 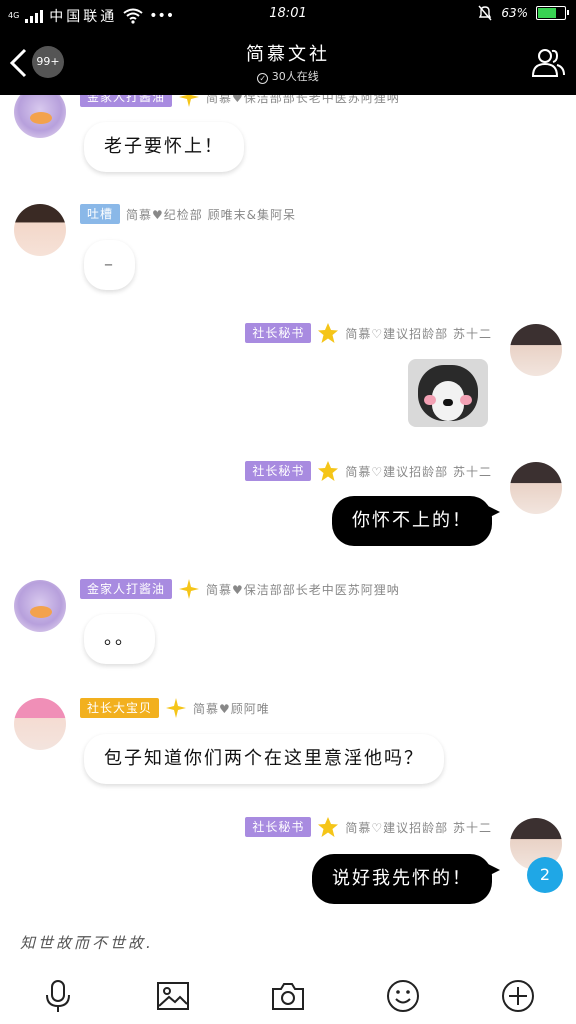 What do you see at coordinates (119, 639) in the screenshot?
I see `message-bubble: 。。` at bounding box center [119, 639].